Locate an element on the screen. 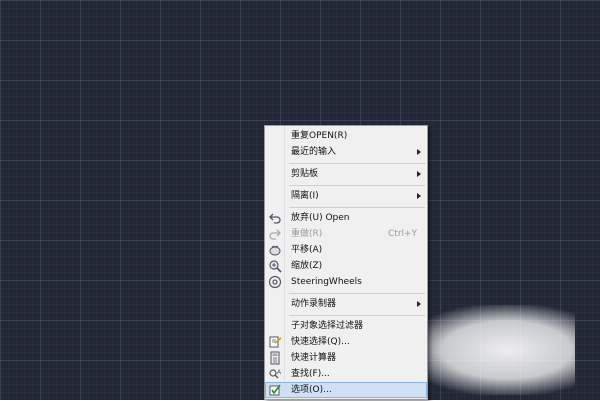 This screenshot has width=600, height=401. pan-icon is located at coordinates (275, 250).